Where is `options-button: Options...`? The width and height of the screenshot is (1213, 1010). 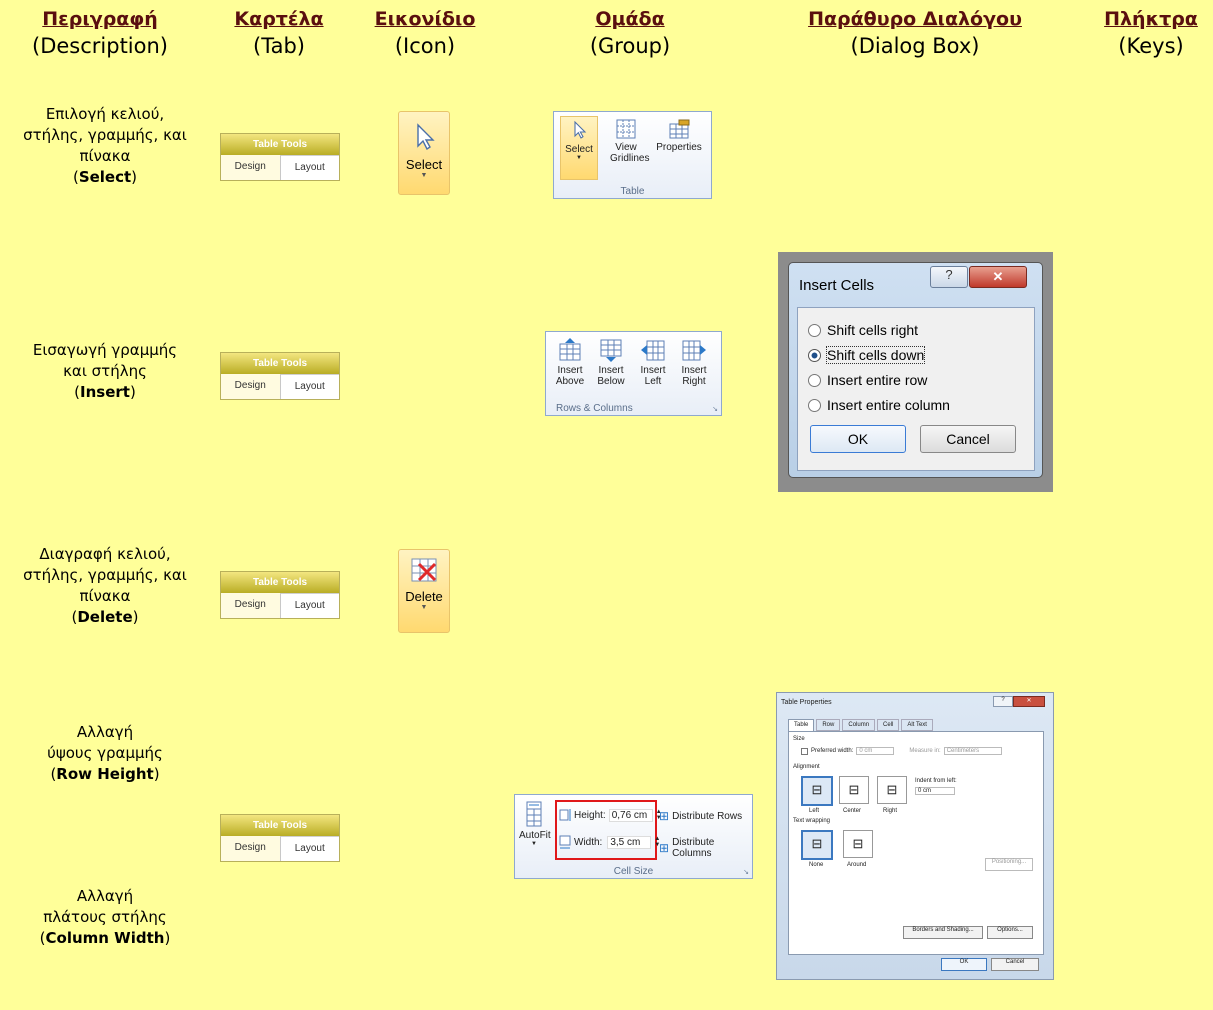
options-button: Options... is located at coordinates (1010, 932).